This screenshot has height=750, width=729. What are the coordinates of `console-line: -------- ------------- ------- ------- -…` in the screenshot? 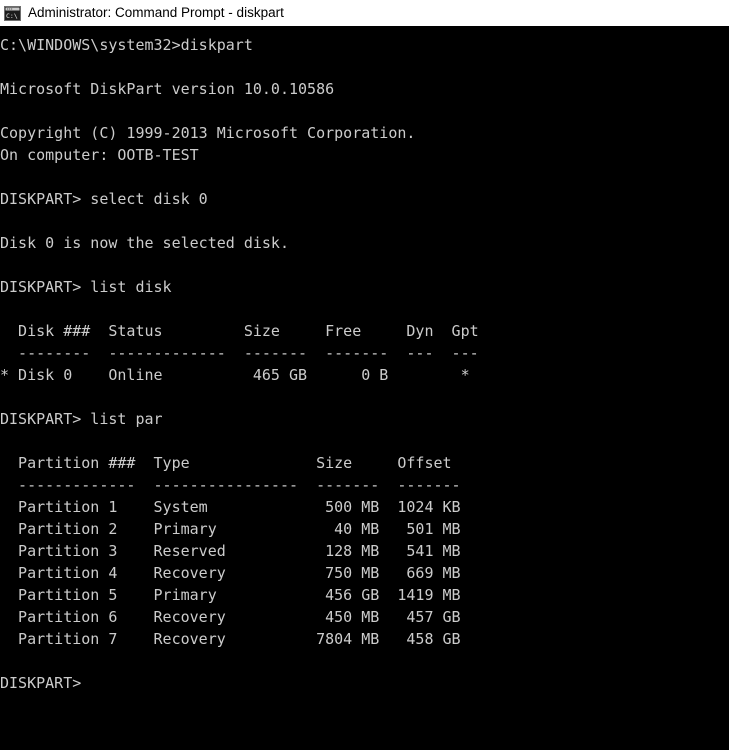 It's located at (239, 353).